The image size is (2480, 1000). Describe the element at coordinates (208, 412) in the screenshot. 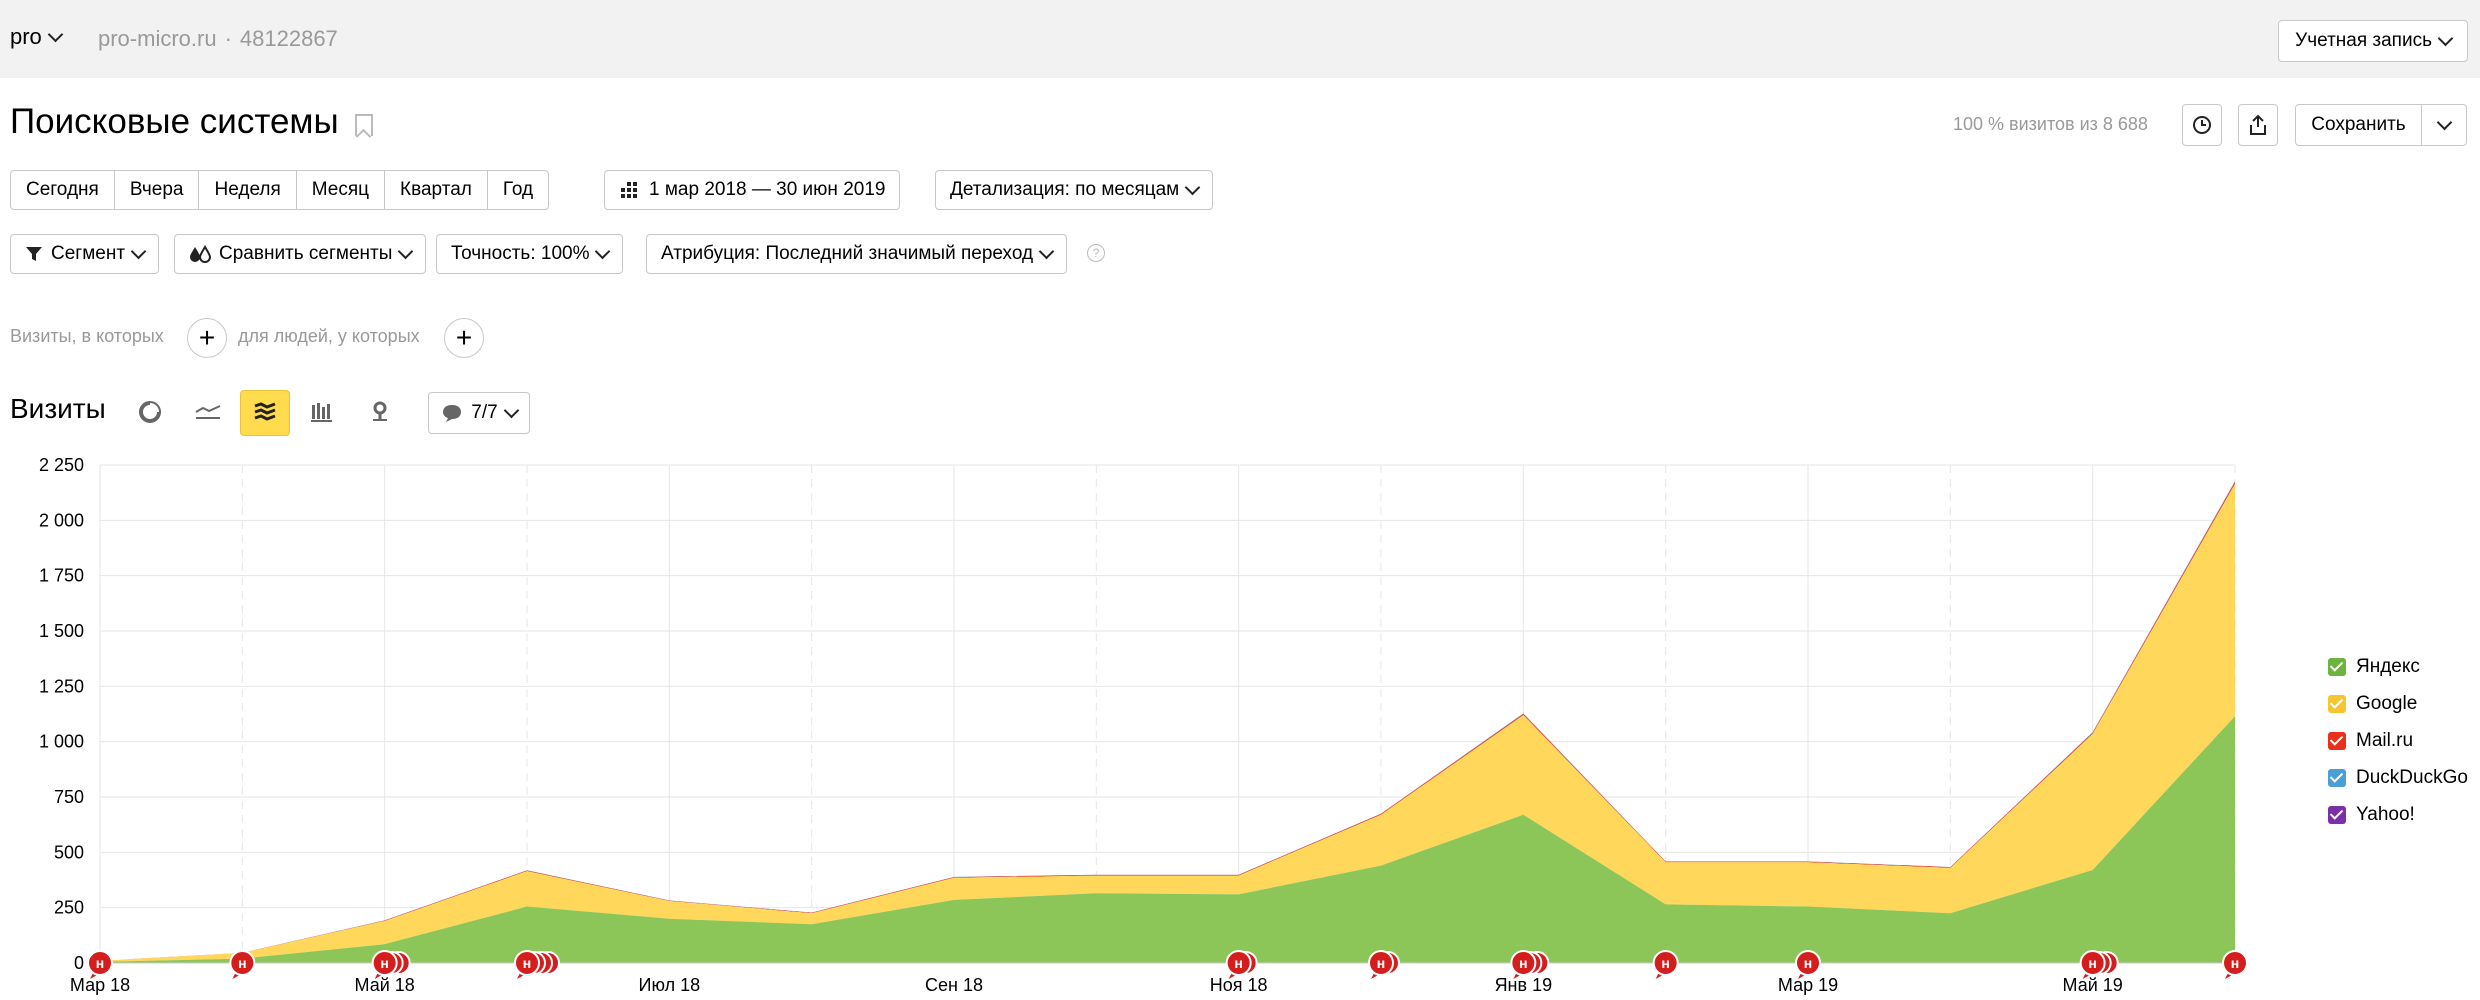

I see `line-chart-button` at that location.